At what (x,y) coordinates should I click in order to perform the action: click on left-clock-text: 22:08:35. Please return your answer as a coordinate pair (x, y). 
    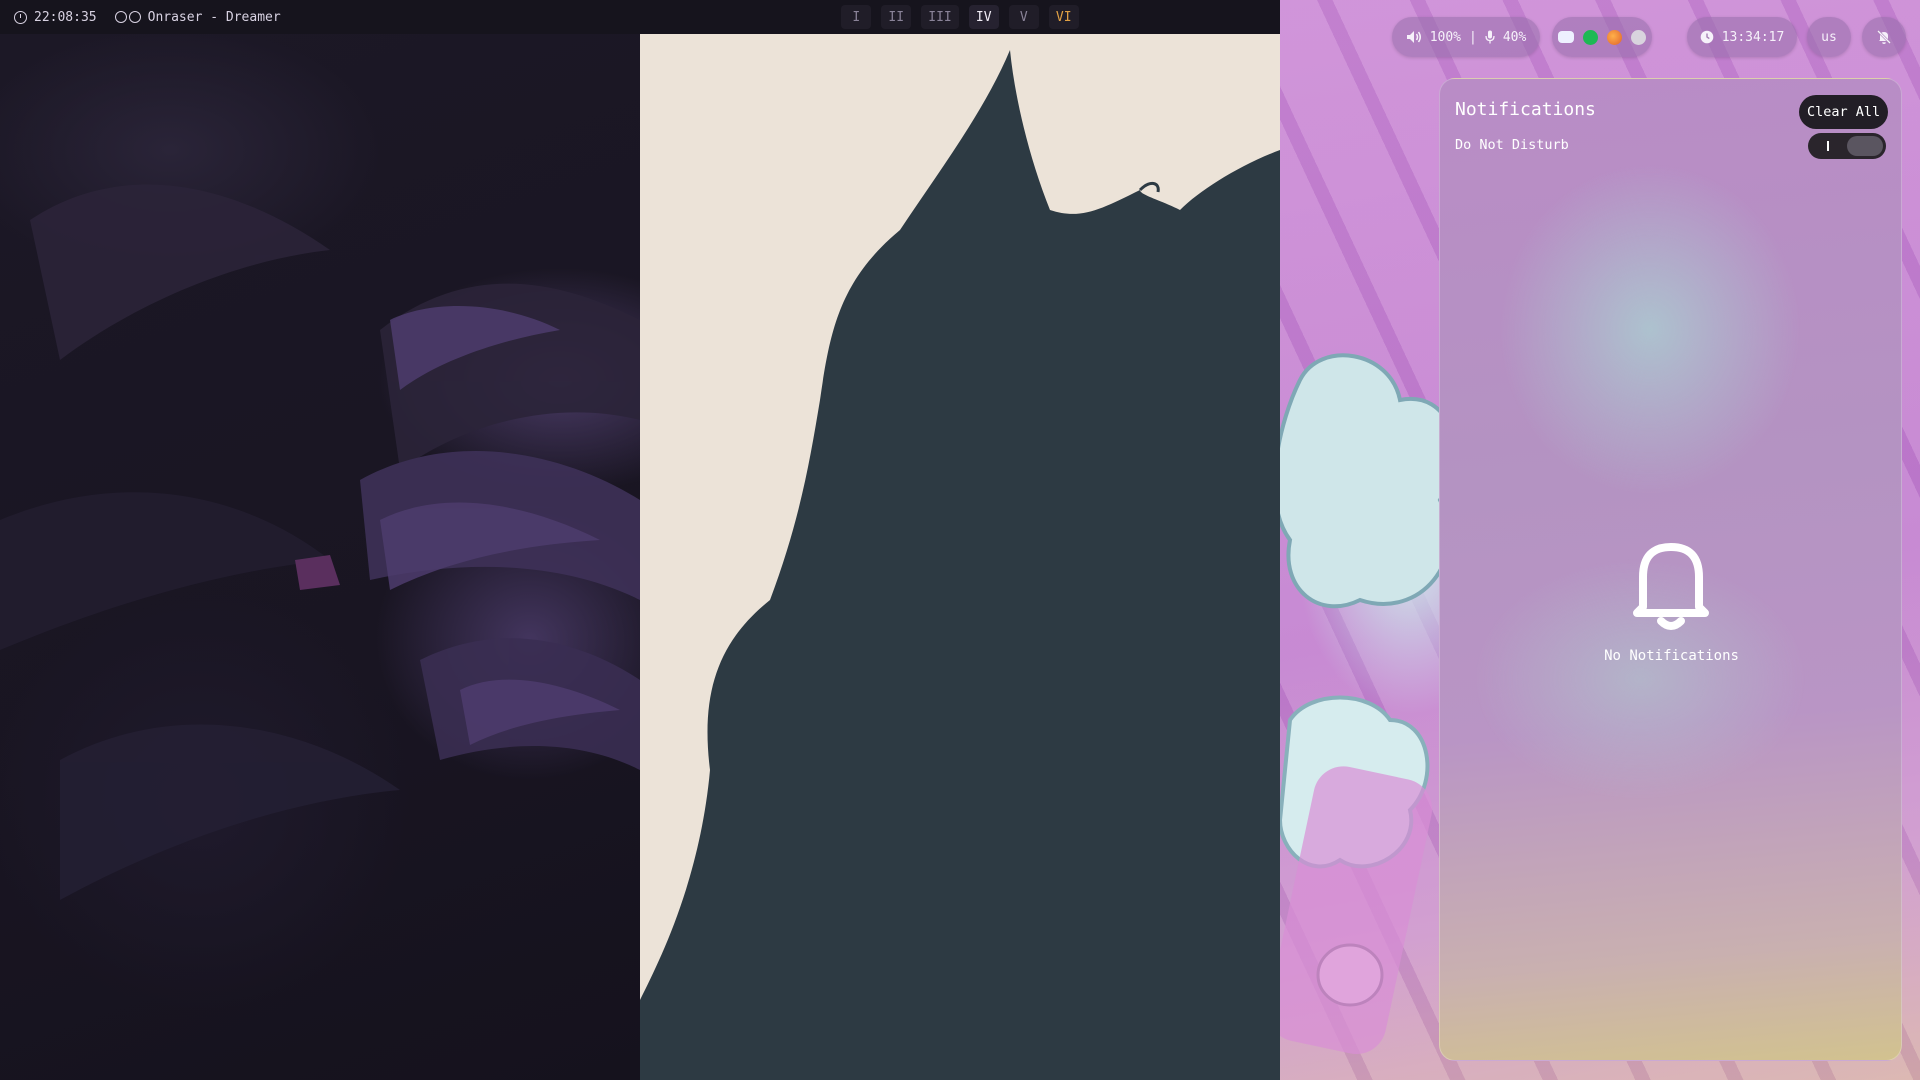
    Looking at the image, I should click on (65, 17).